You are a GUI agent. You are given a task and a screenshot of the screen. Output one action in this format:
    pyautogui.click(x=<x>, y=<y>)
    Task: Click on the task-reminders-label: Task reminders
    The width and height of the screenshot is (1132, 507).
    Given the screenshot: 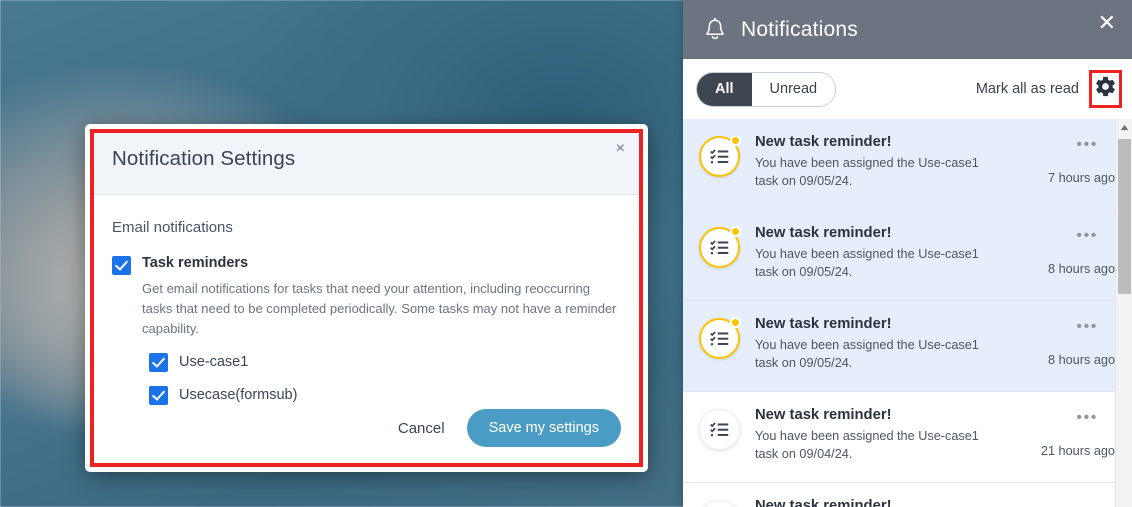 What is the action you would take?
    pyautogui.click(x=195, y=263)
    